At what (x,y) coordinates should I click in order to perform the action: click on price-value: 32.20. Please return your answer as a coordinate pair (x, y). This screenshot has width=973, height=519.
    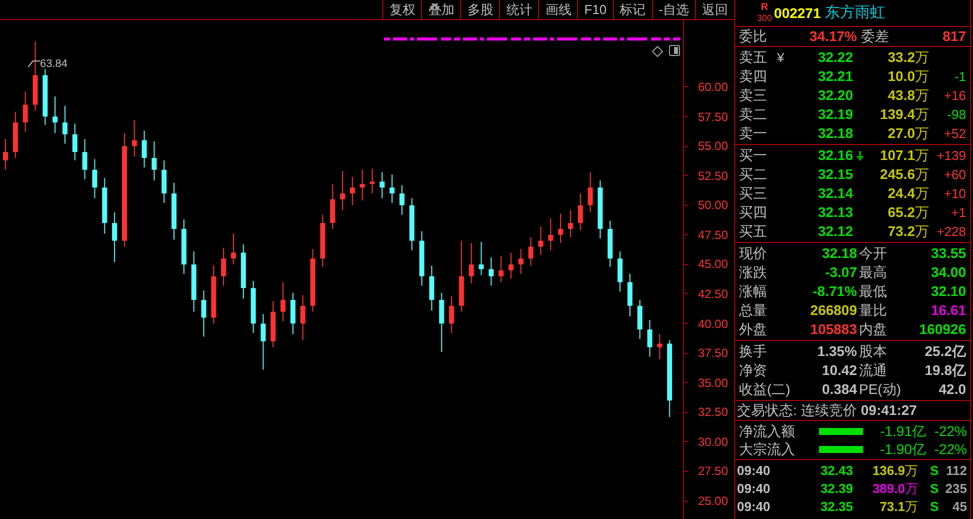
    Looking at the image, I should click on (834, 95).